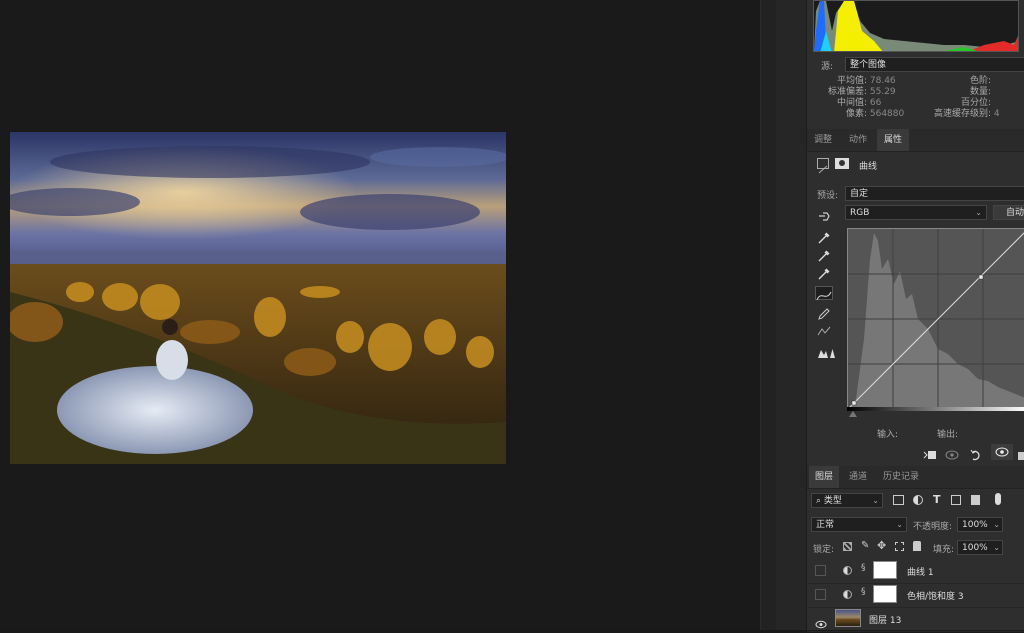  I want to click on histogram-source-select: 整个图像, so click(934, 64).